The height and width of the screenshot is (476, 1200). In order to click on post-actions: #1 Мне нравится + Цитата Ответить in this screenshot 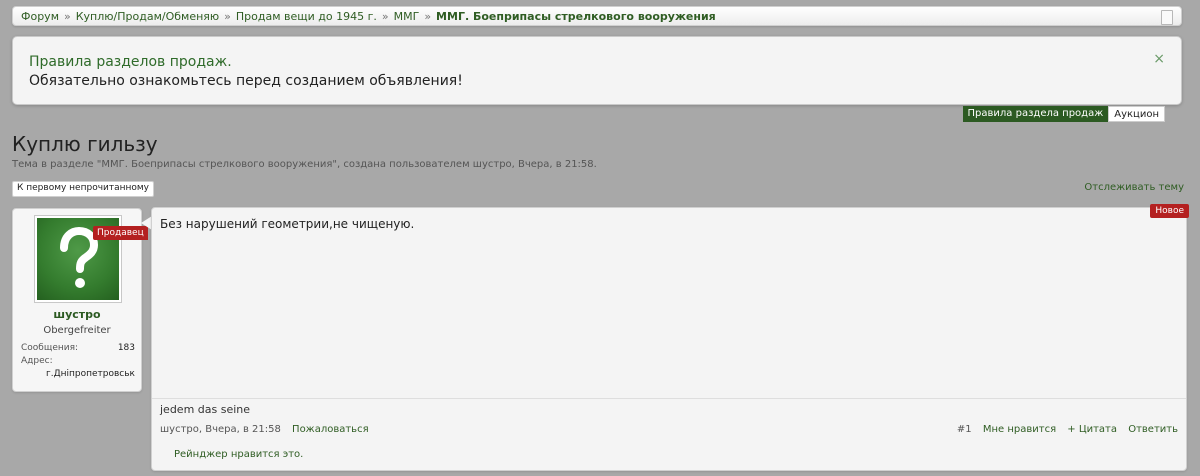, I will do `click(1067, 429)`.